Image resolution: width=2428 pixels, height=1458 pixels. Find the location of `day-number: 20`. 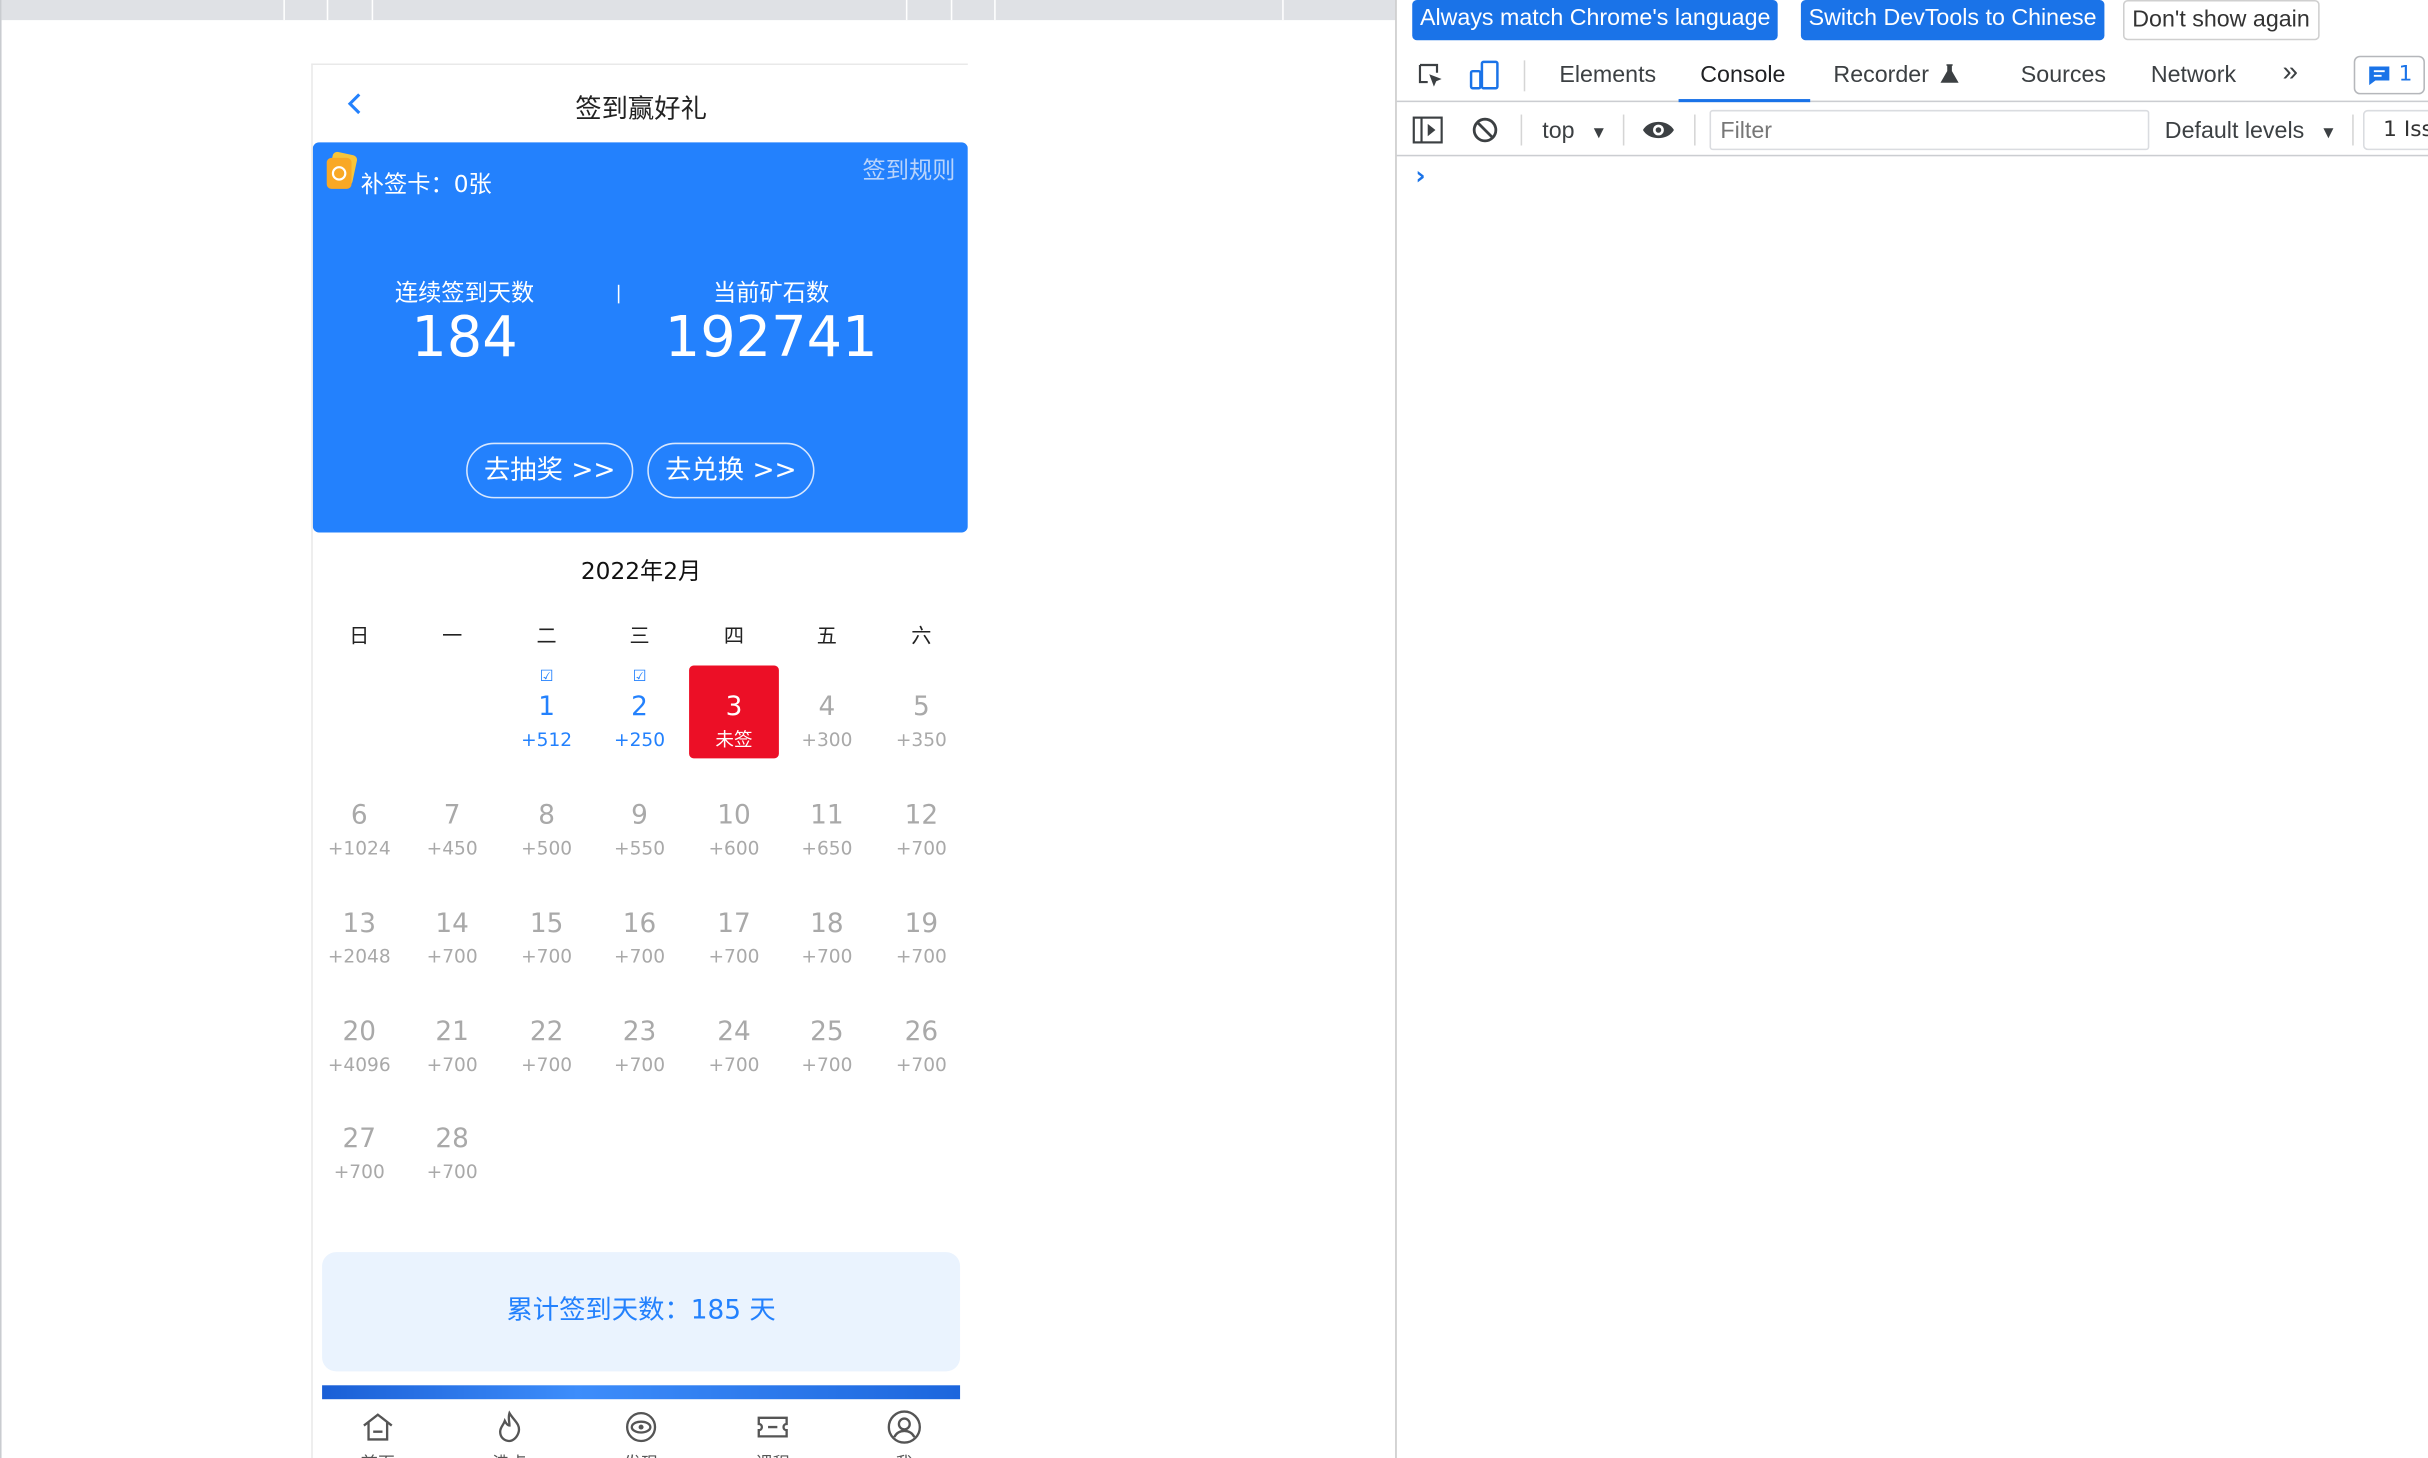

day-number: 20 is located at coordinates (359, 1032).